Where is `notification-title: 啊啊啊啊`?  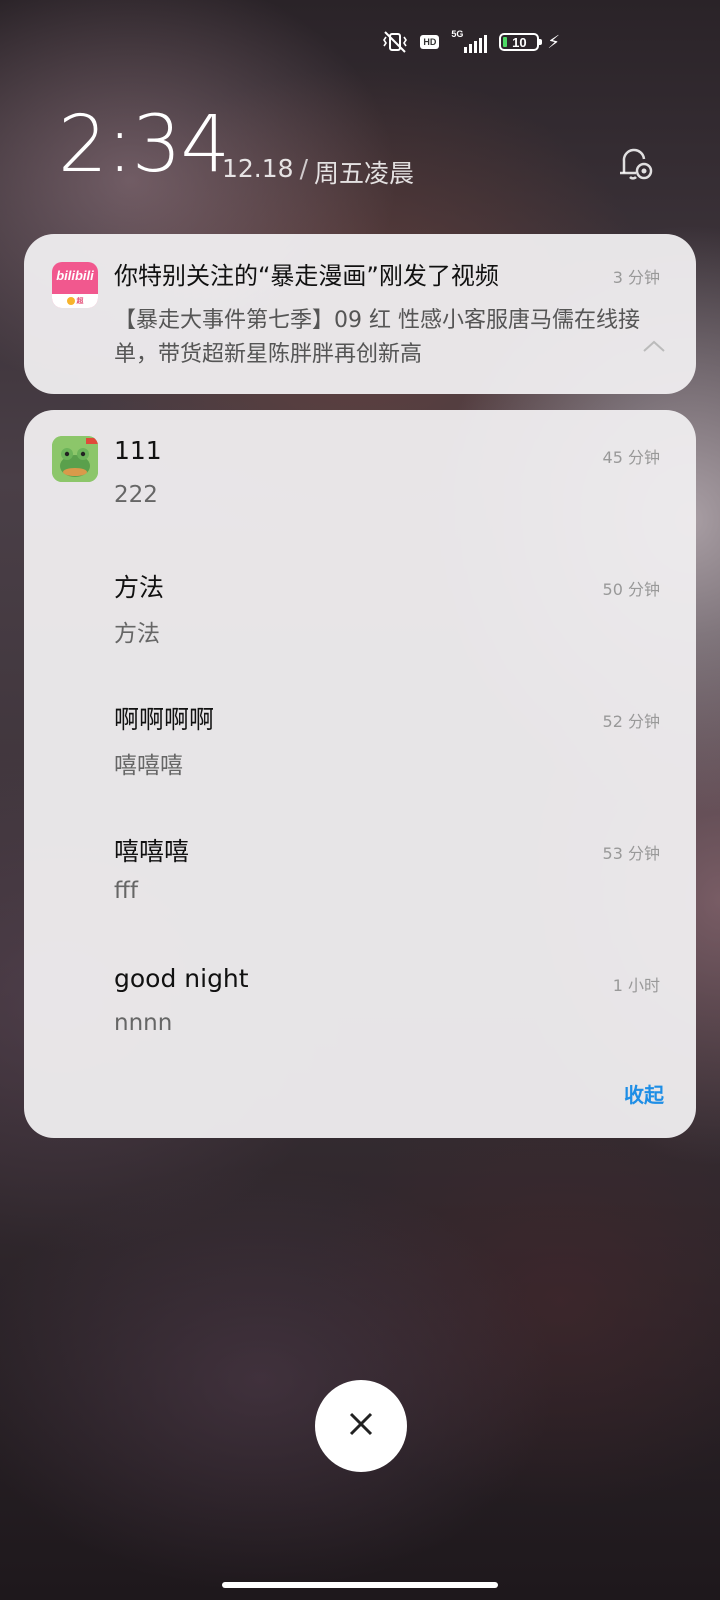 notification-title: 啊啊啊啊 is located at coordinates (164, 719).